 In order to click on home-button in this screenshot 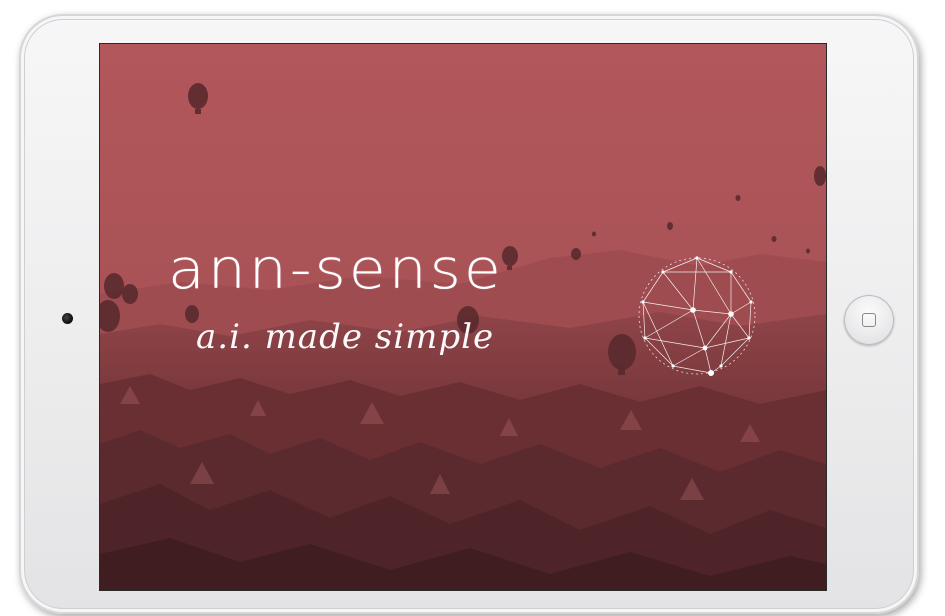, I will do `click(869, 320)`.